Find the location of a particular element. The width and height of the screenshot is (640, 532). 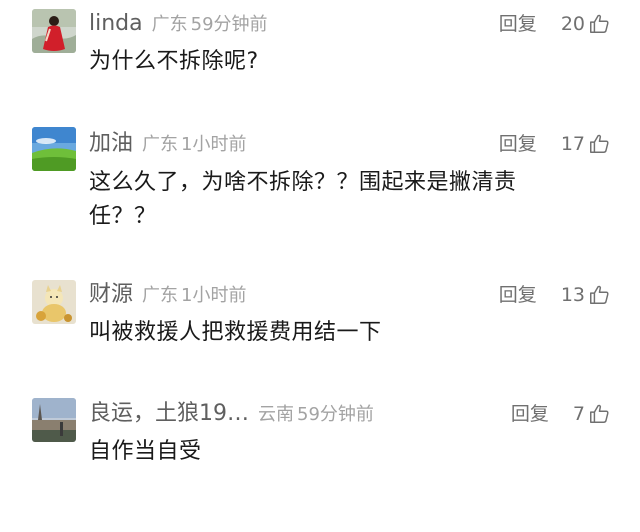

avatar-street-photo is located at coordinates (54, 420).